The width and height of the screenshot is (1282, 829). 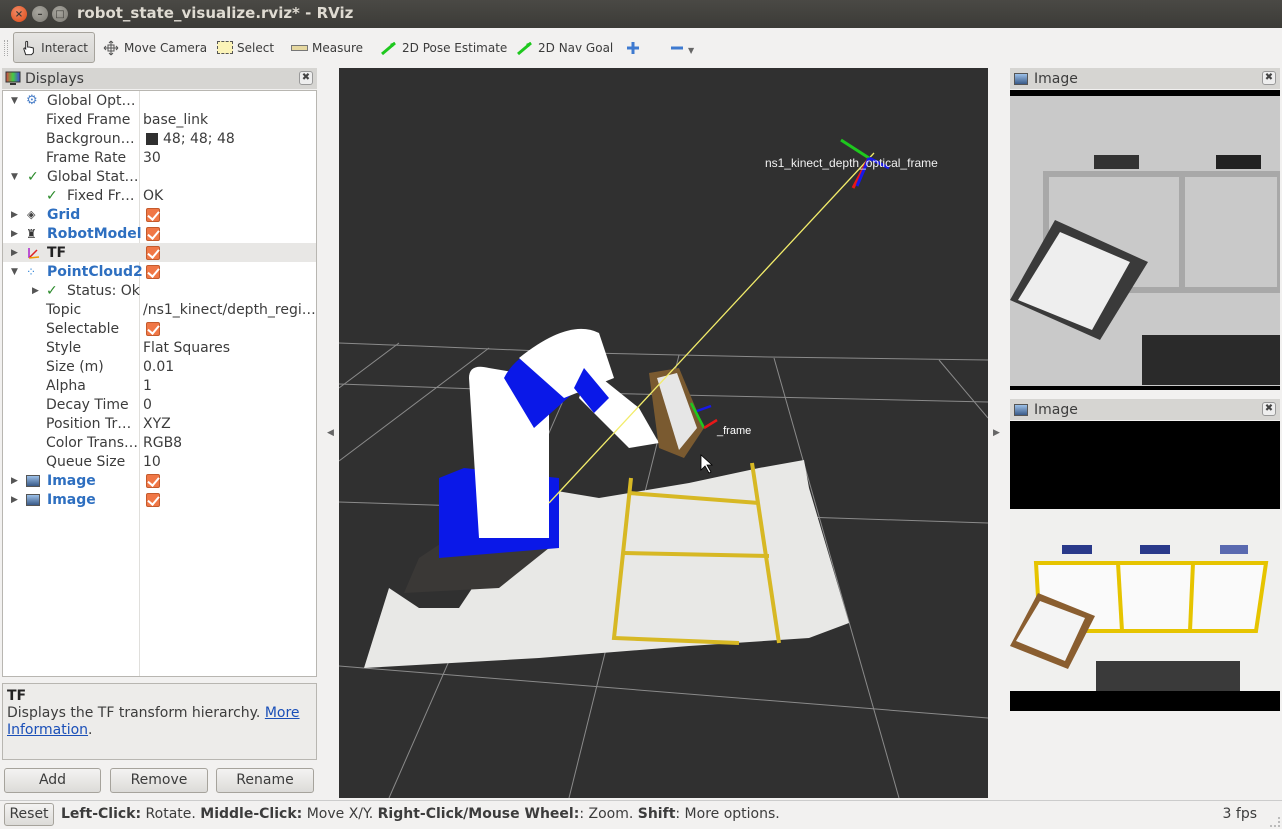 I want to click on add-display-button: Add, so click(x=52, y=780).